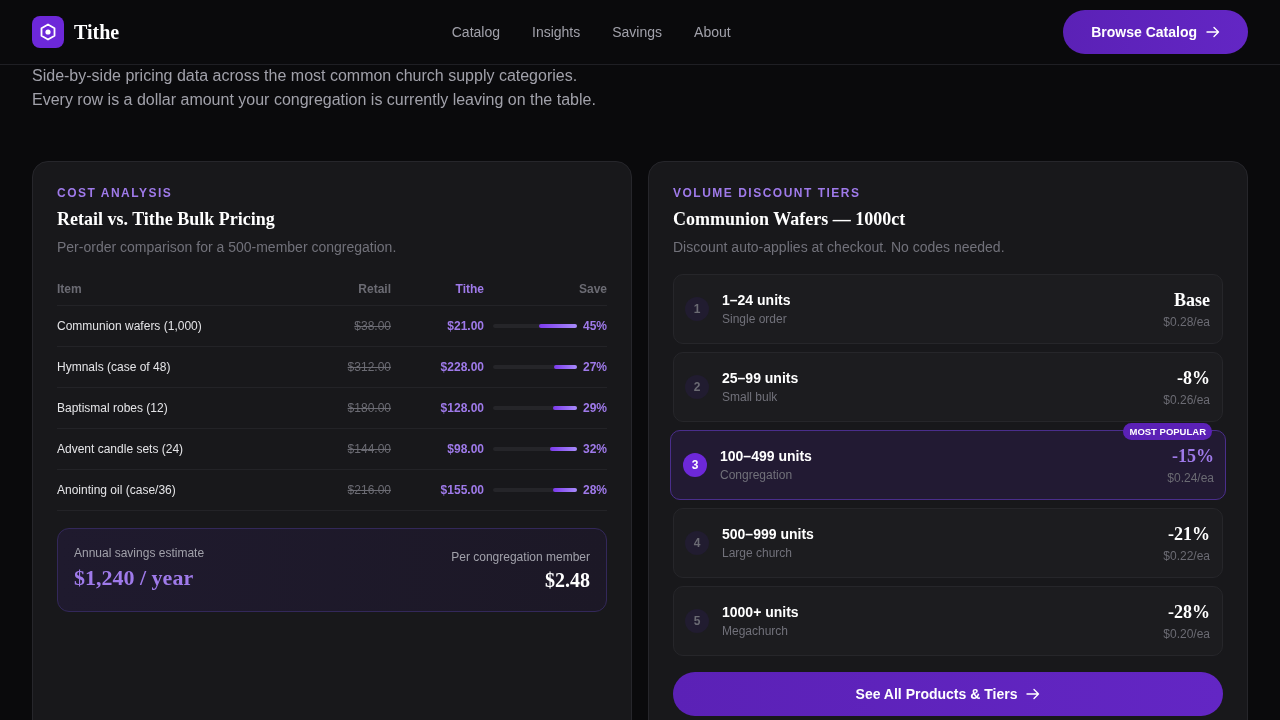 The height and width of the screenshot is (720, 1280). I want to click on nav-link: Catalog, so click(475, 32).